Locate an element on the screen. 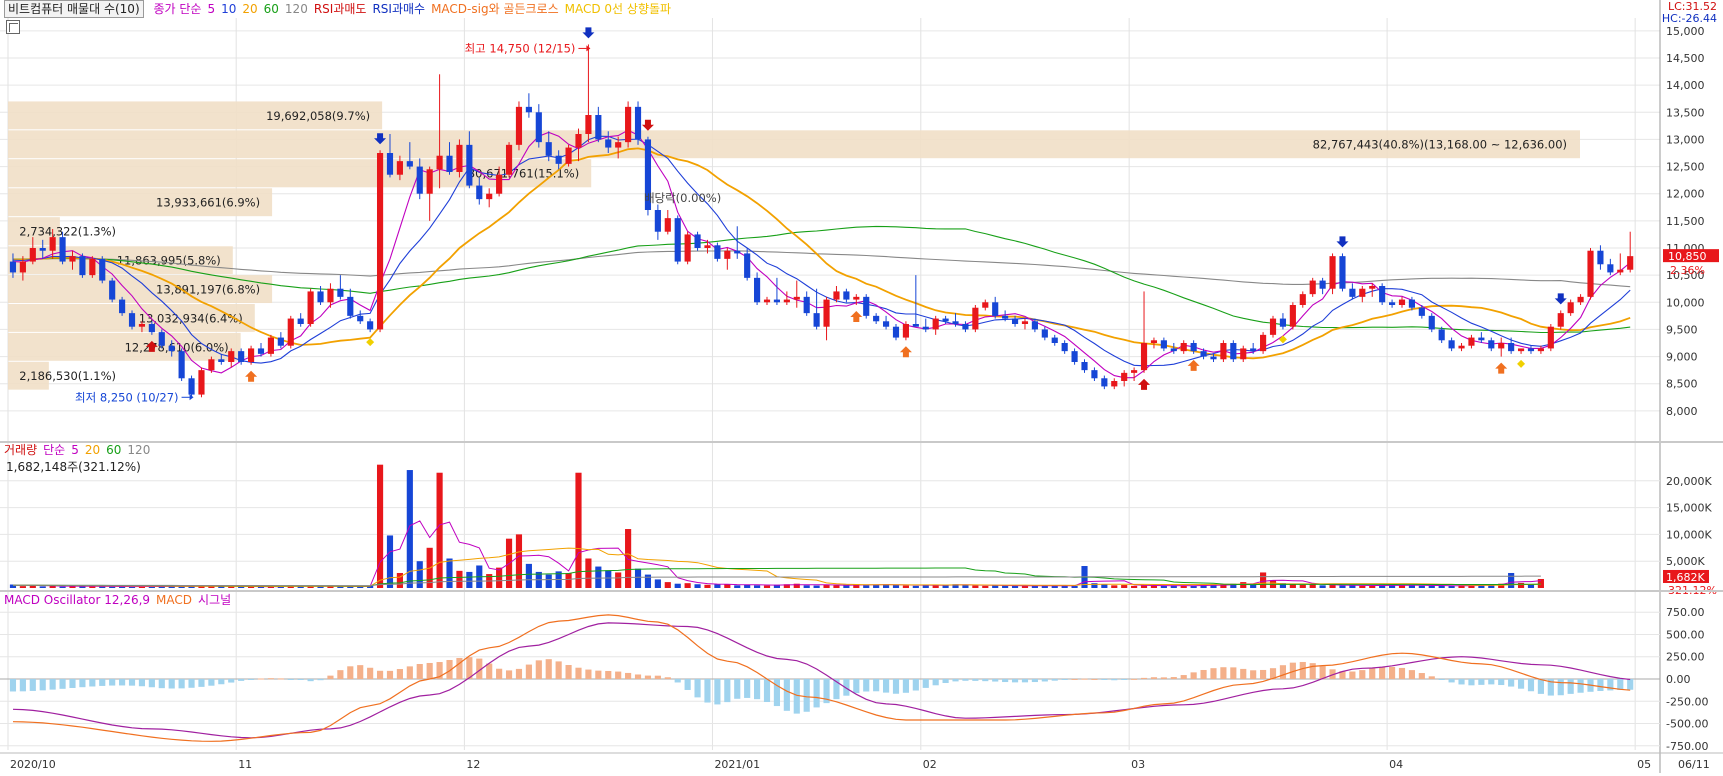 The height and width of the screenshot is (776, 1723). volume-bars is located at coordinates (776, 526).